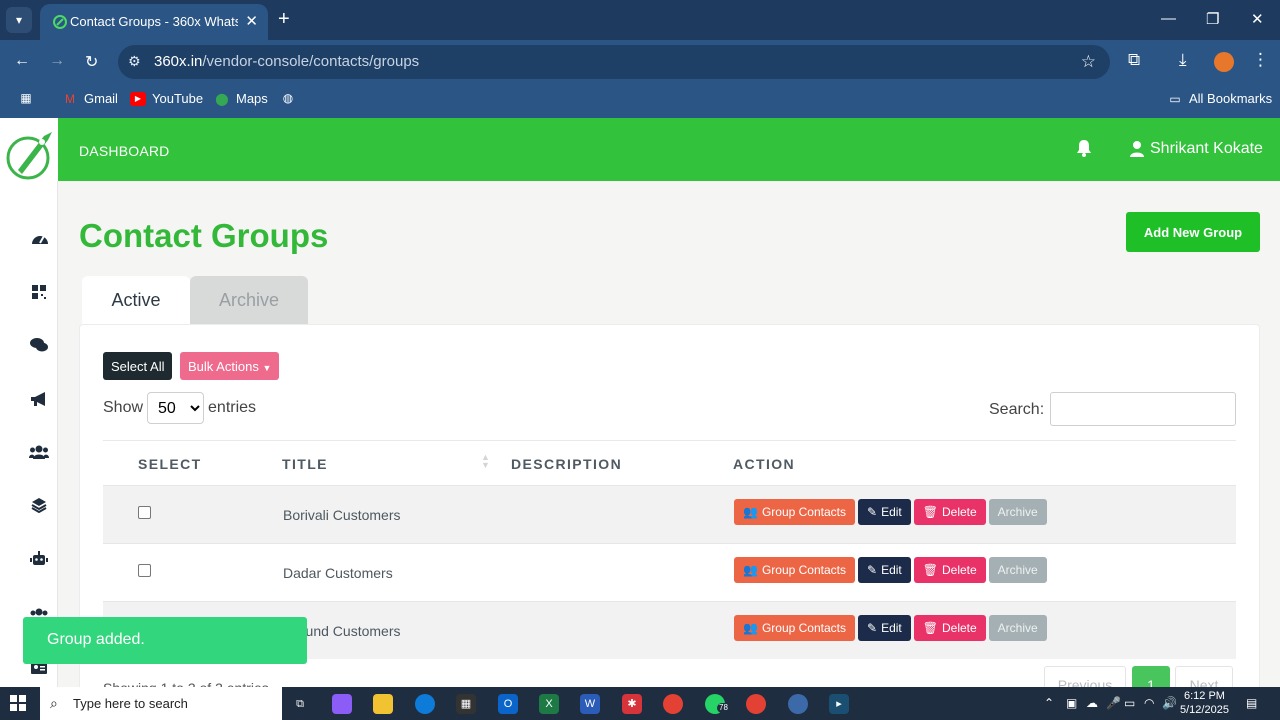 The image size is (1280, 720). I want to click on extensions-icon: ⧉, so click(1134, 60).